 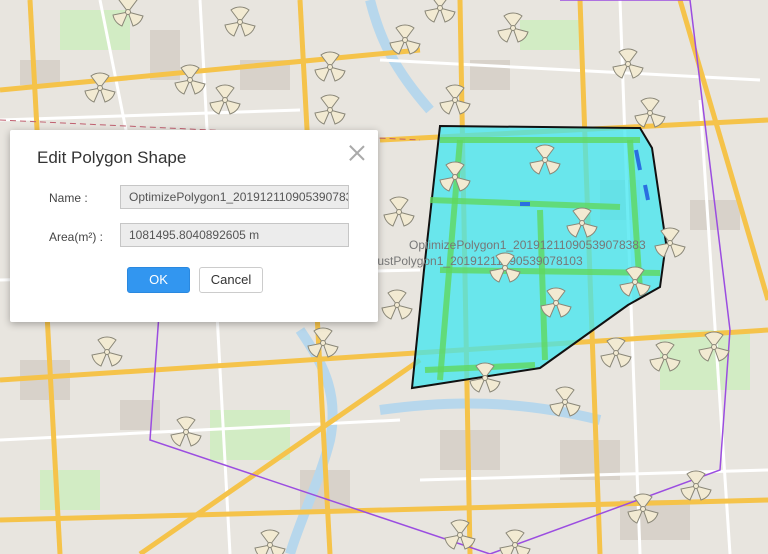 What do you see at coordinates (76, 237) in the screenshot?
I see `area-label: Area(m²) :` at bounding box center [76, 237].